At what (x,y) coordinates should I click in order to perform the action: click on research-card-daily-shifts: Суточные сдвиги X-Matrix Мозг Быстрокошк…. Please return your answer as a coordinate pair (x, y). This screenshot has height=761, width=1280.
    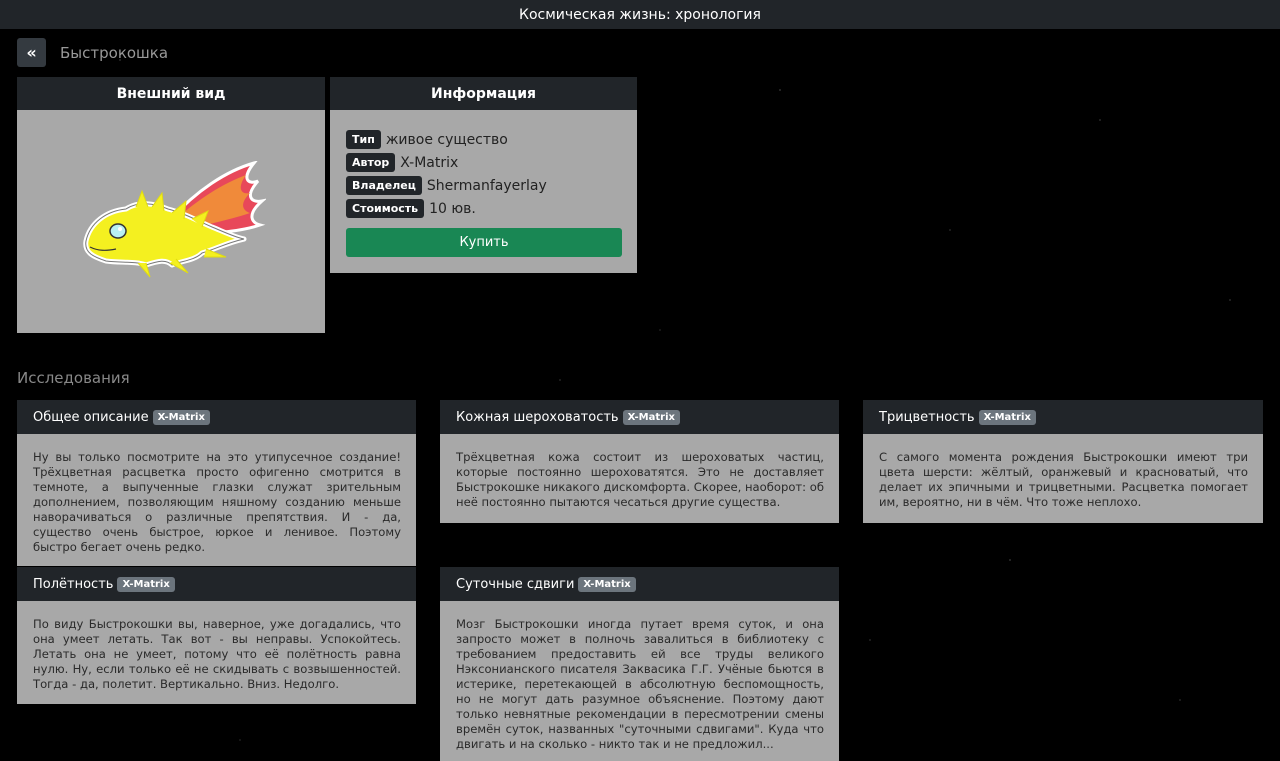
    Looking at the image, I should click on (639, 664).